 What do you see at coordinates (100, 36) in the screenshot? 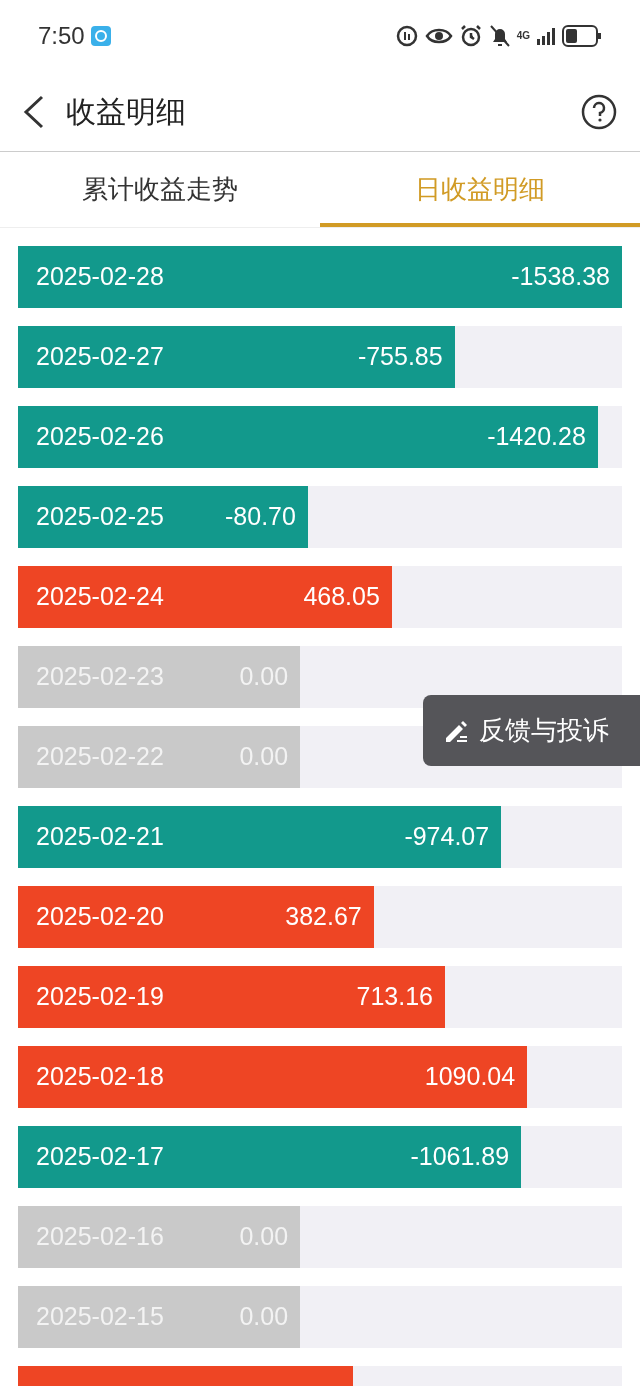
I see `app-icon` at bounding box center [100, 36].